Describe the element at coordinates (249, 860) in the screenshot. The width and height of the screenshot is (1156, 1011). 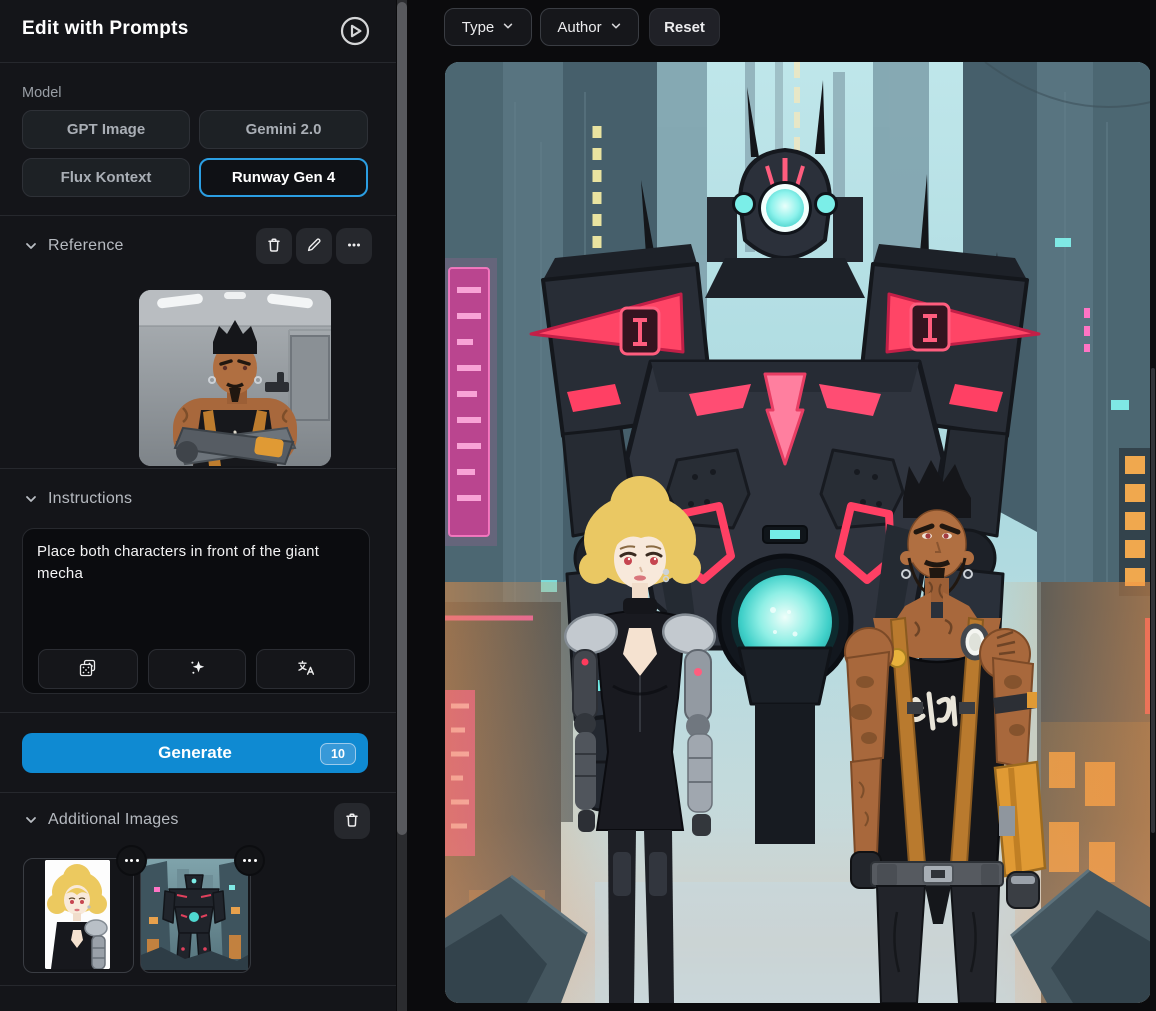
I see `additional-image-2-more-button` at that location.